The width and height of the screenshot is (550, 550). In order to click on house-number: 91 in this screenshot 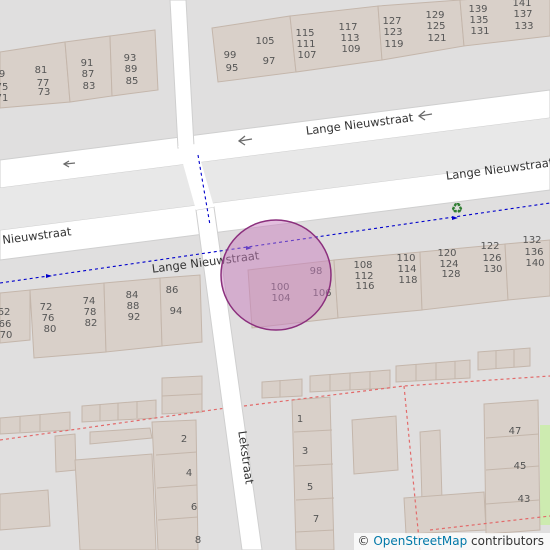, I will do `click(87, 63)`.